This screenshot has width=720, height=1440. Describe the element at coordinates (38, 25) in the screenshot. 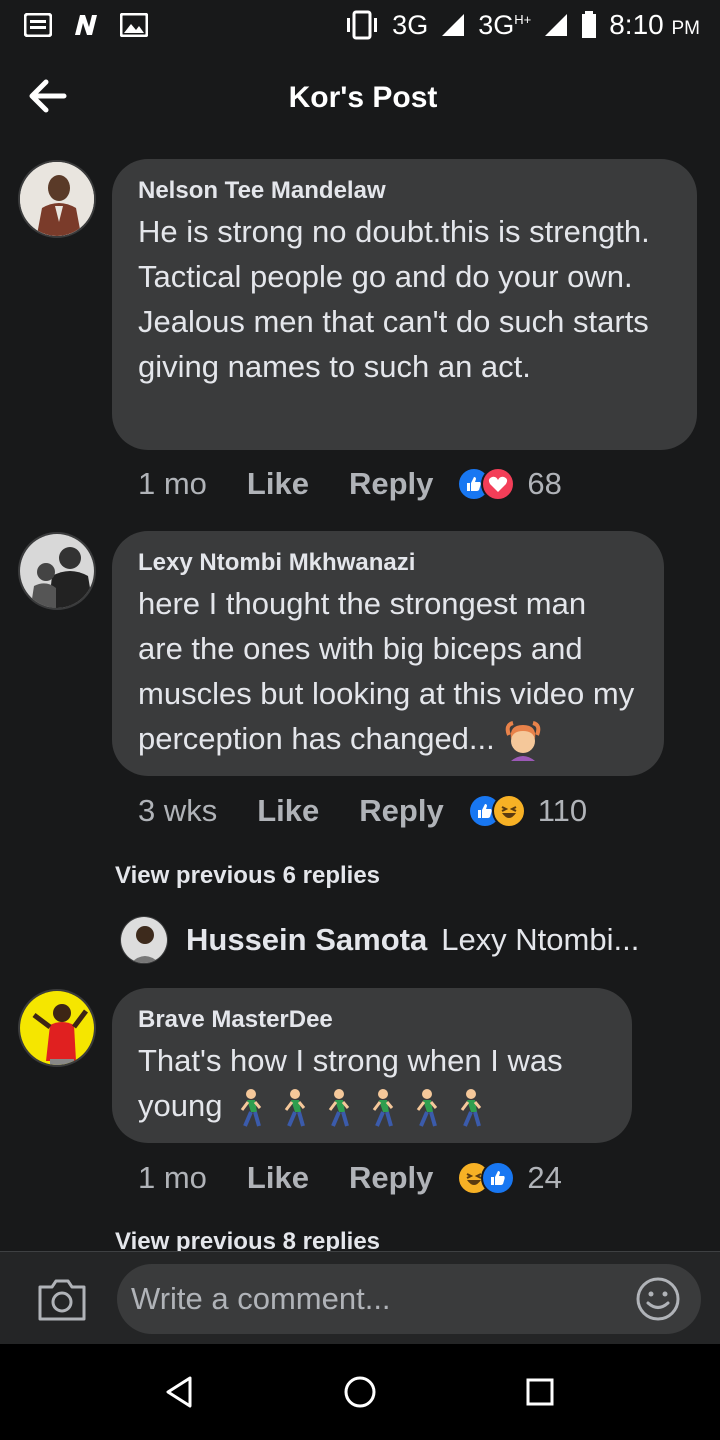

I see `news-notification-icon` at that location.